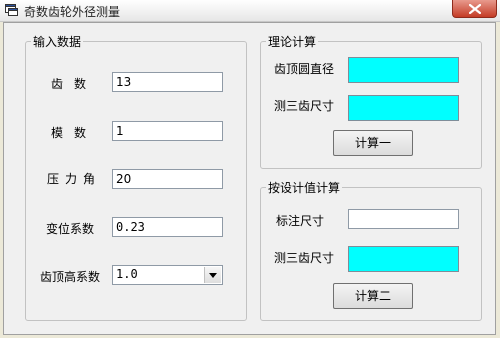 The width and height of the screenshot is (500, 338). What do you see at coordinates (292, 42) in the screenshot?
I see `theory-group-title: 理论计算` at bounding box center [292, 42].